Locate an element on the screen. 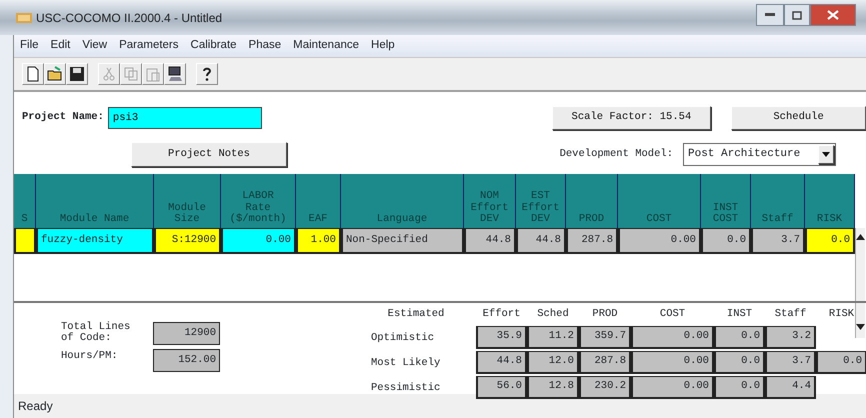 Image resolution: width=866 pixels, height=418 pixels. minimize-button is located at coordinates (770, 15).